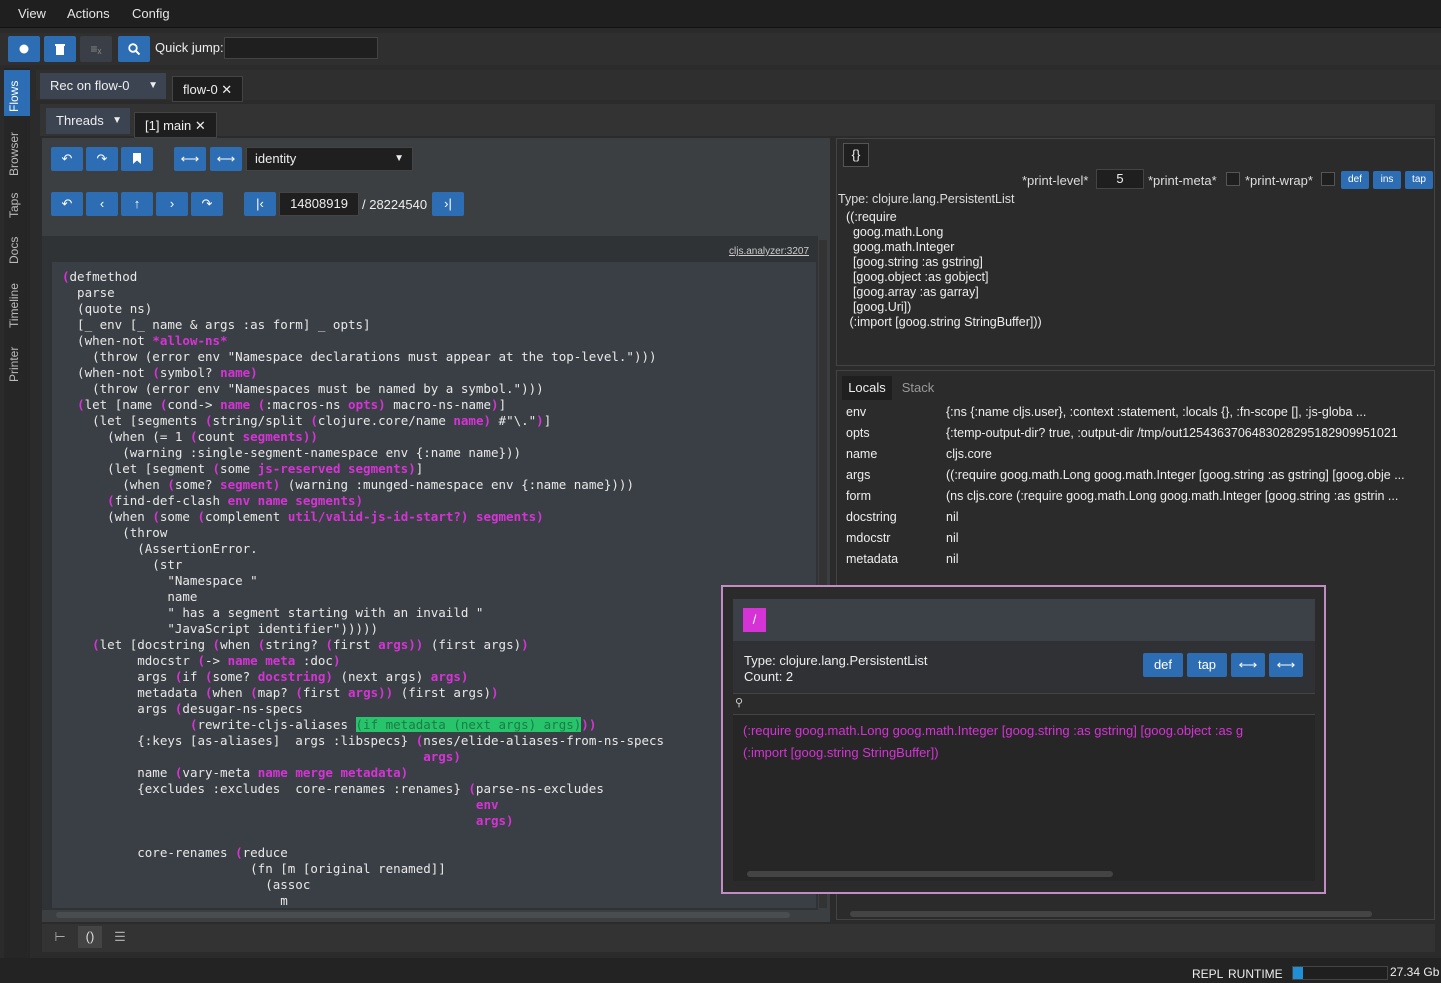  I want to click on skip-end-icon: ›|, so click(448, 203).